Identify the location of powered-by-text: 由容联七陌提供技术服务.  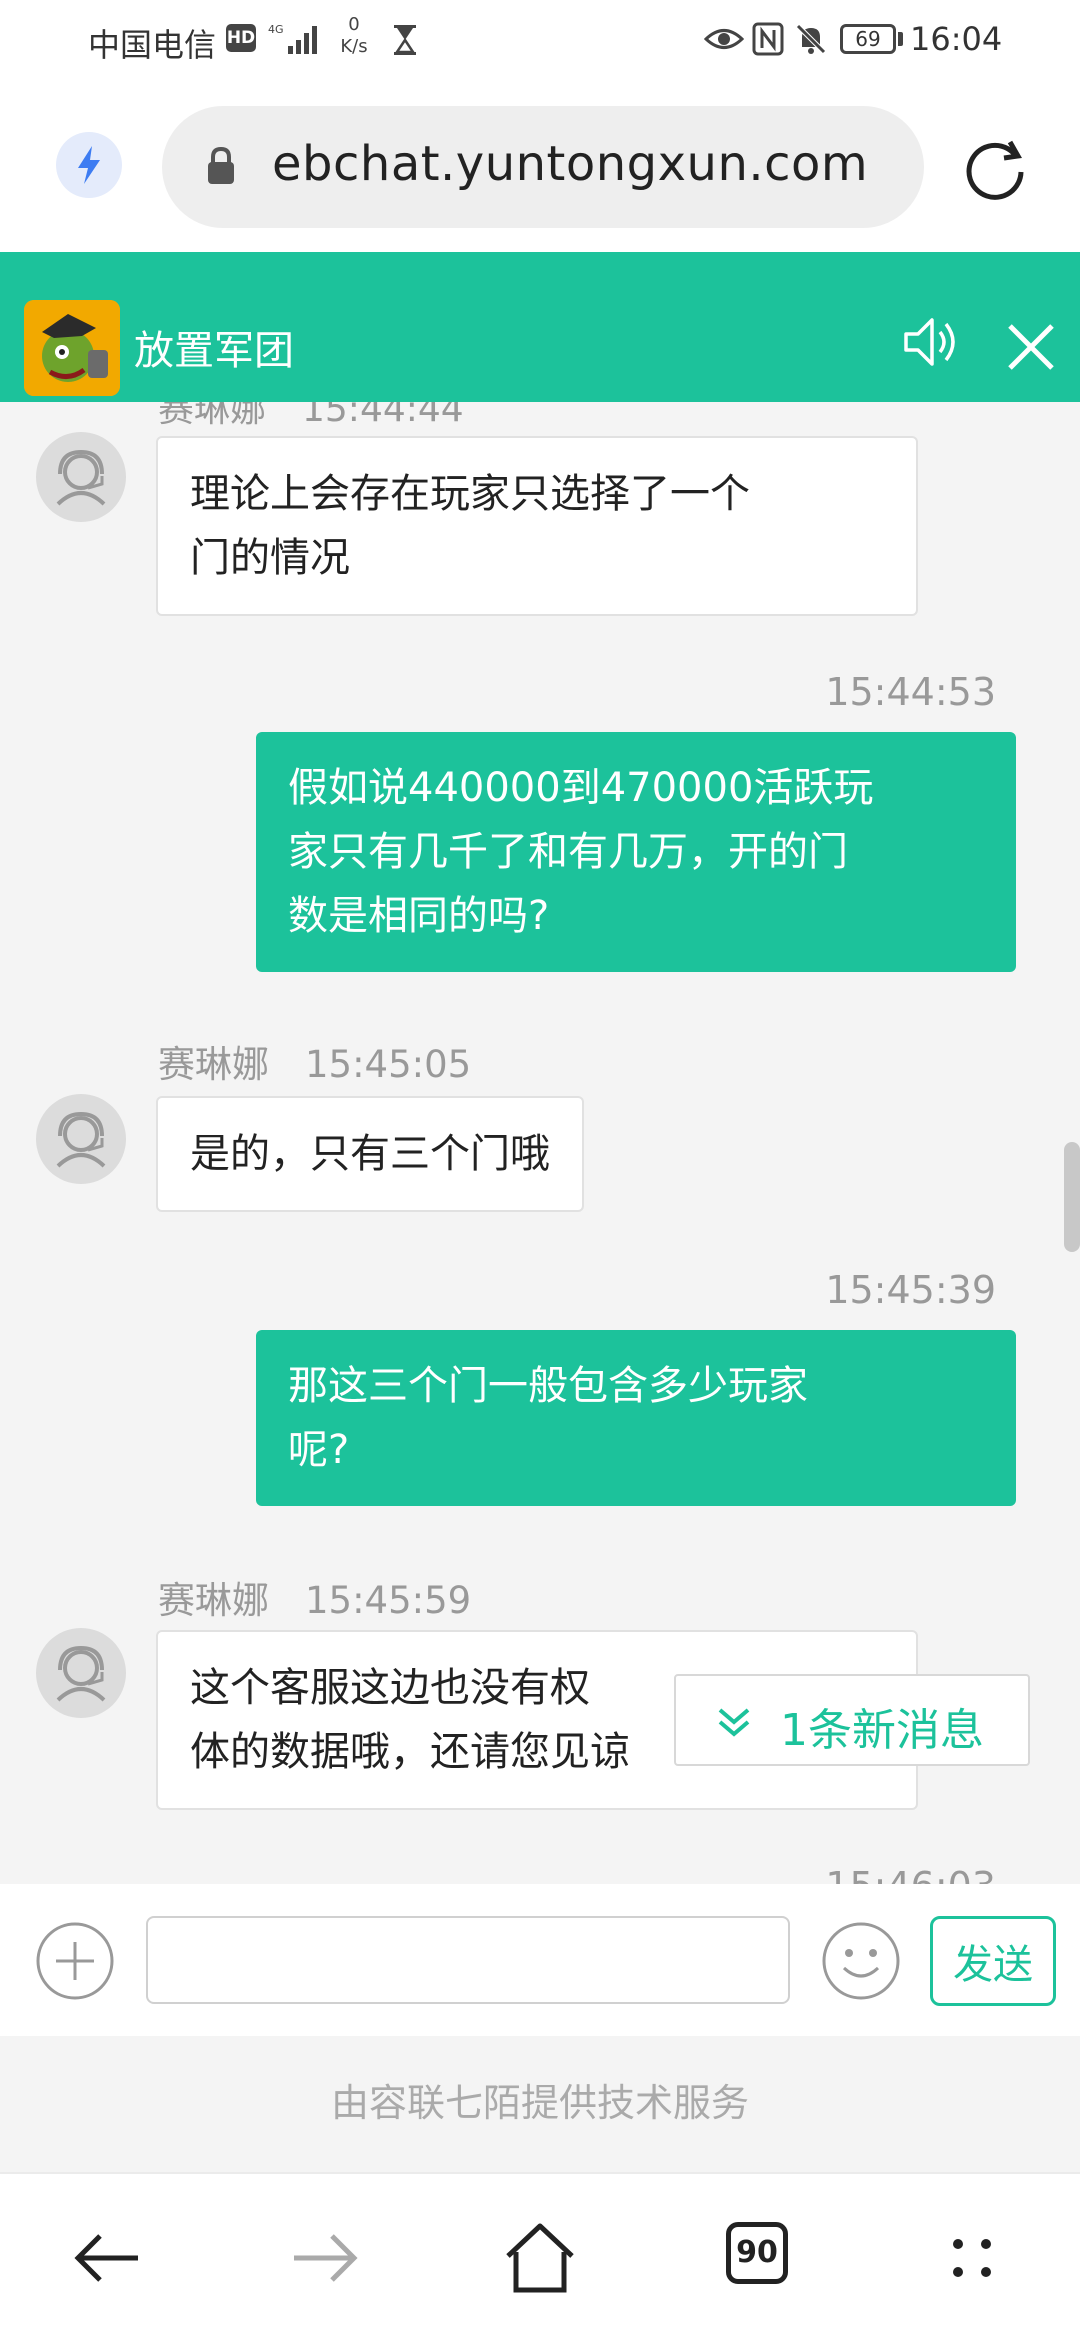
(539, 2103).